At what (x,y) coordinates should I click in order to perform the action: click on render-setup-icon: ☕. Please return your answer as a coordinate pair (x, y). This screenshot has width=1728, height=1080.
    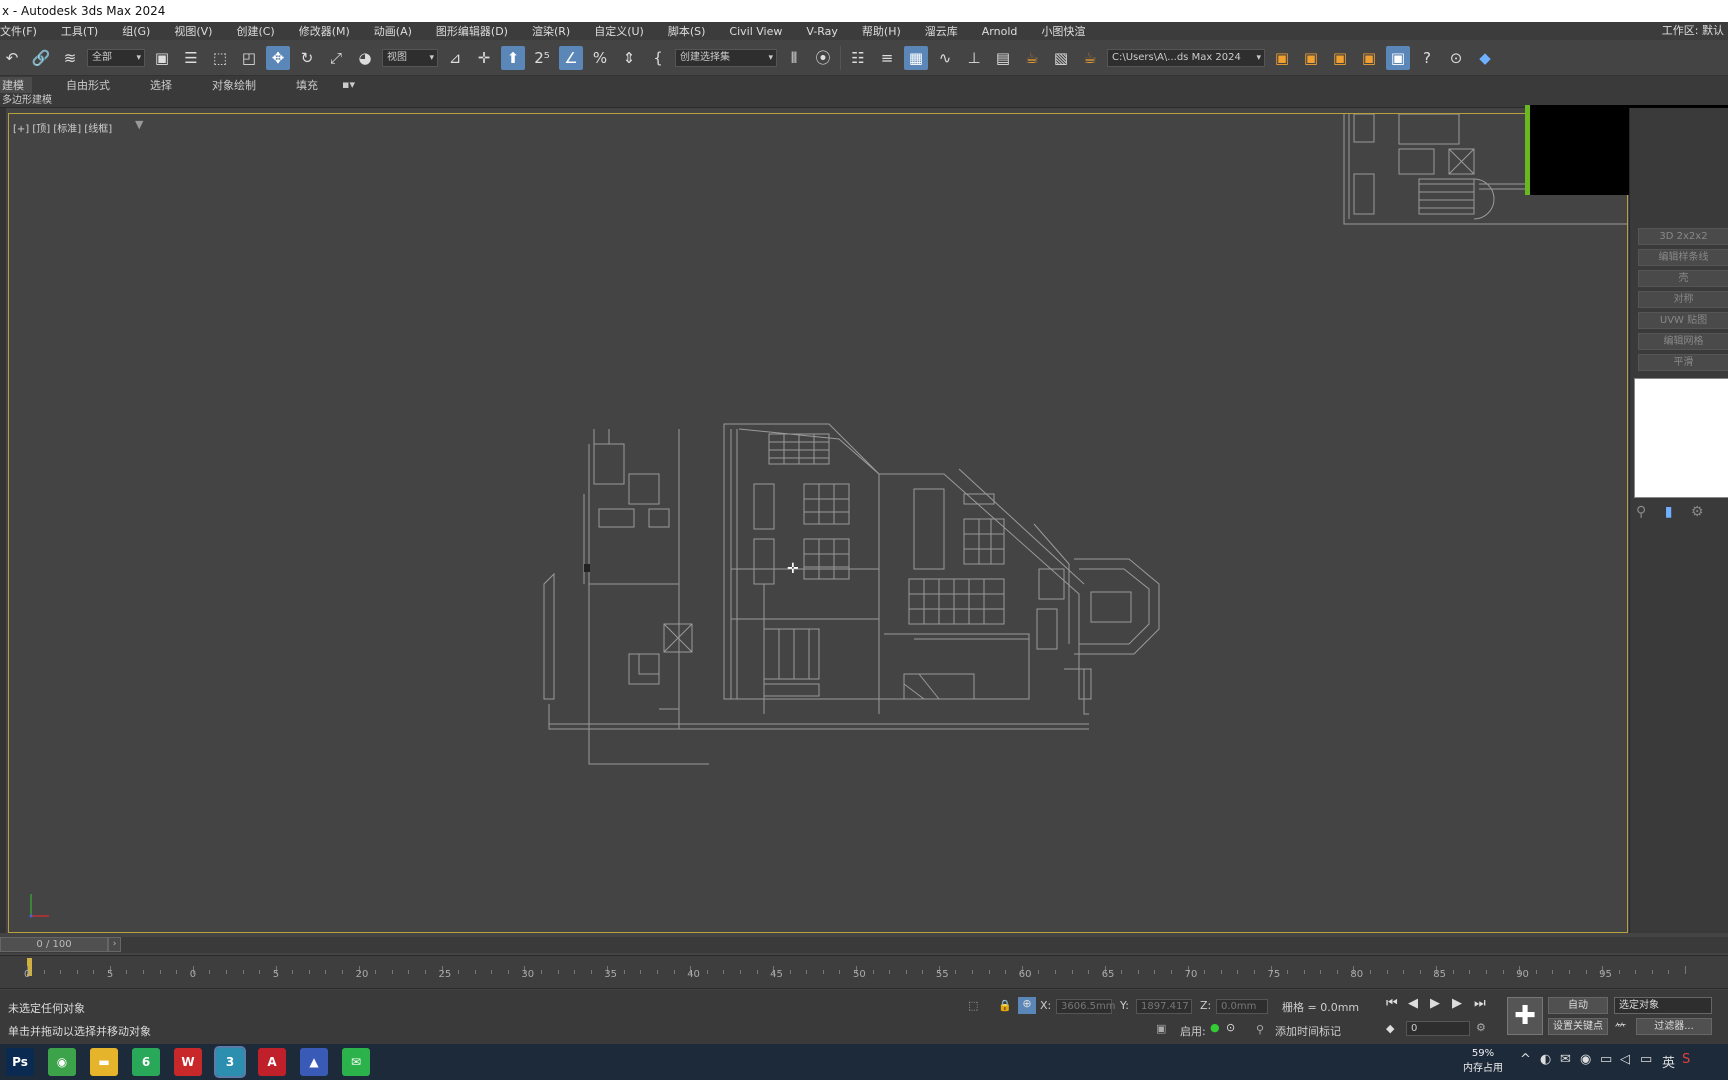
    Looking at the image, I should click on (1032, 58).